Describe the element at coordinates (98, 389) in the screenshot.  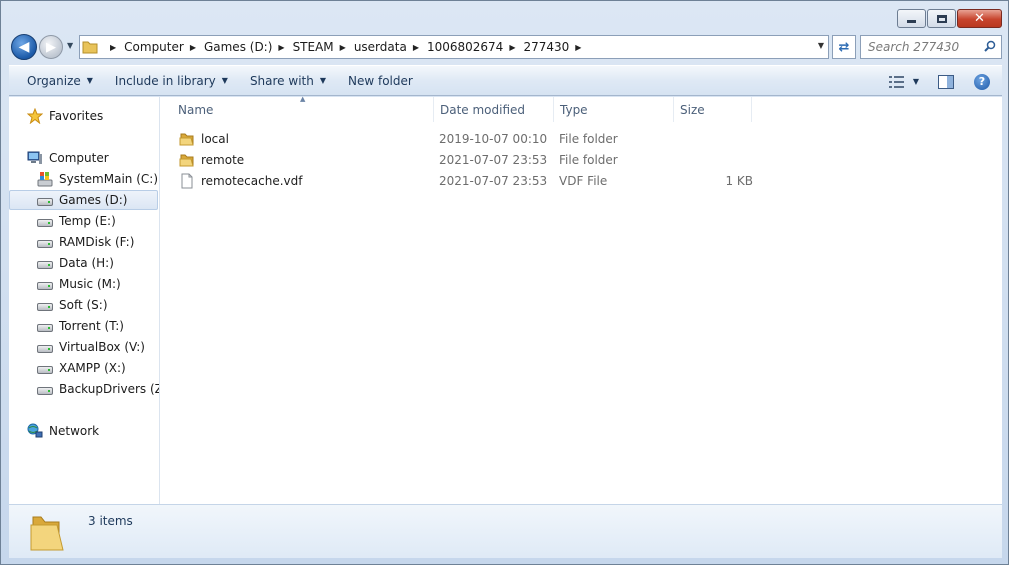
I see `sidebar-item-drive: BackupDrivers (Z:)` at that location.